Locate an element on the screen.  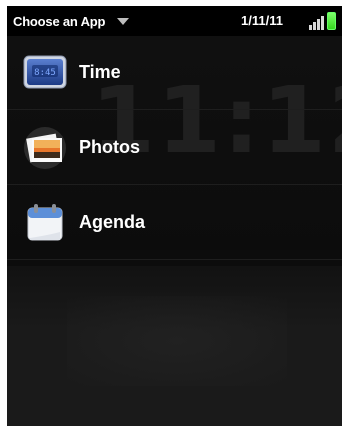
battery-icon is located at coordinates (331, 21).